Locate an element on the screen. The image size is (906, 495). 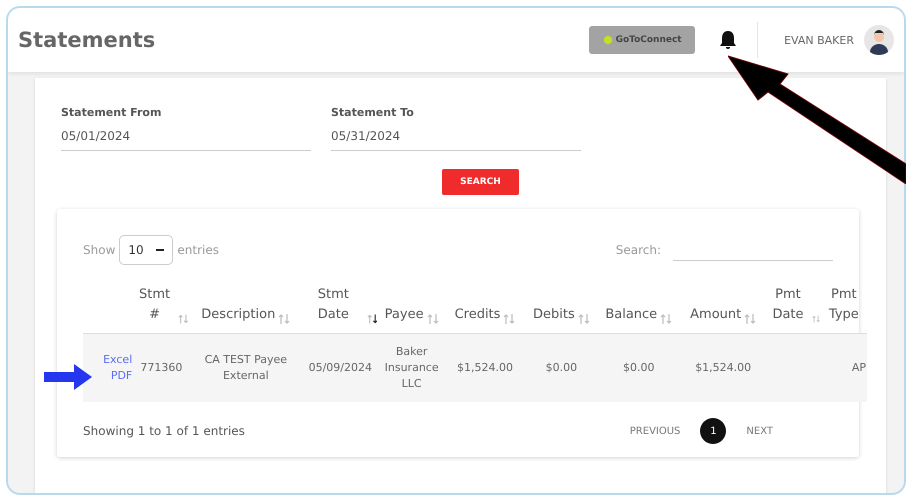
sort-icon is located at coordinates (372, 319).